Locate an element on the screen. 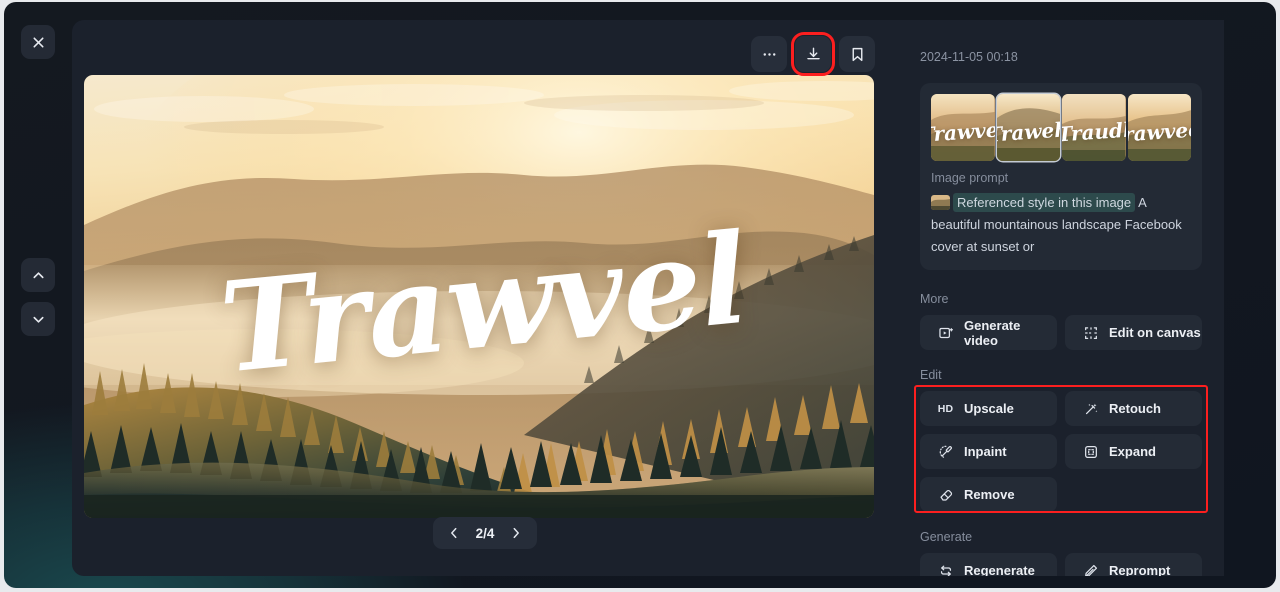  pager-next-button is located at coordinates (516, 533).